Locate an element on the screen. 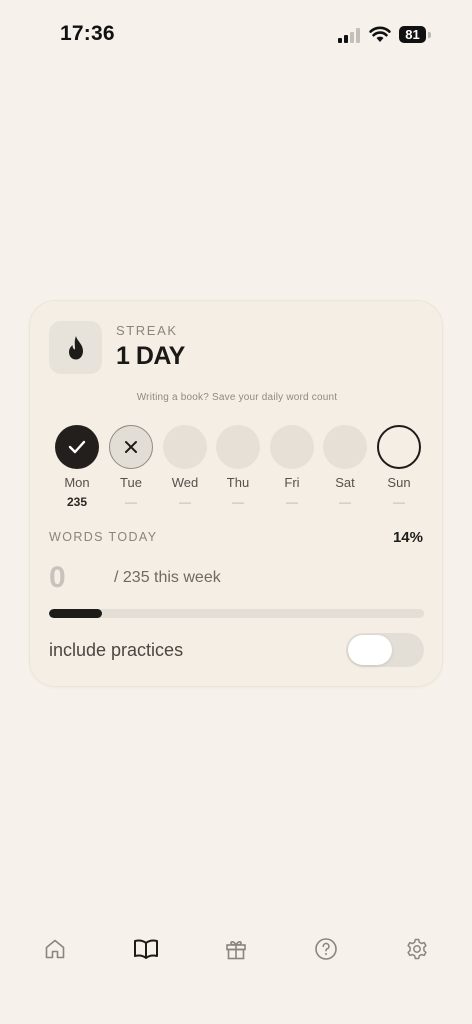 The image size is (472, 1024). tab-help is located at coordinates (326, 949).